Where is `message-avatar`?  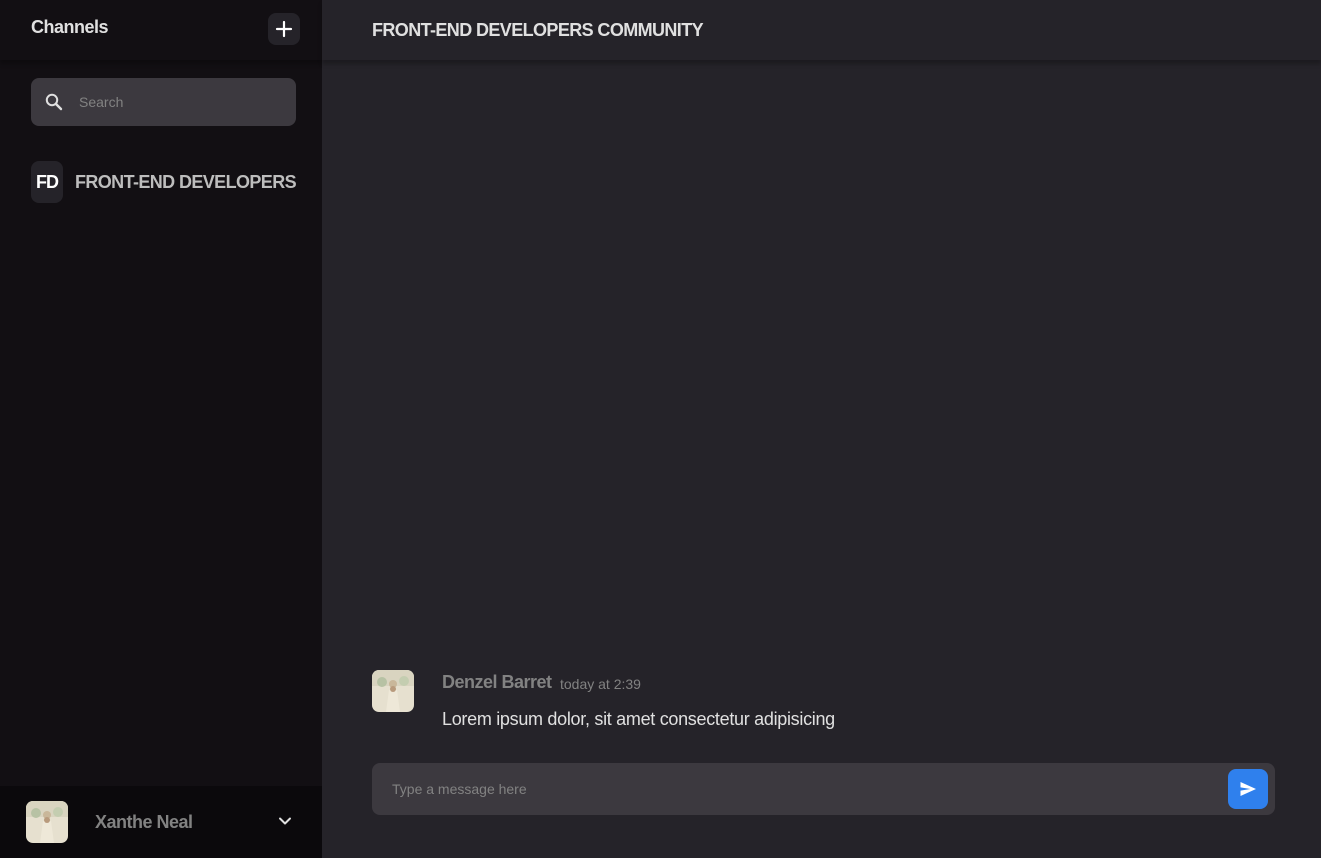 message-avatar is located at coordinates (393, 691).